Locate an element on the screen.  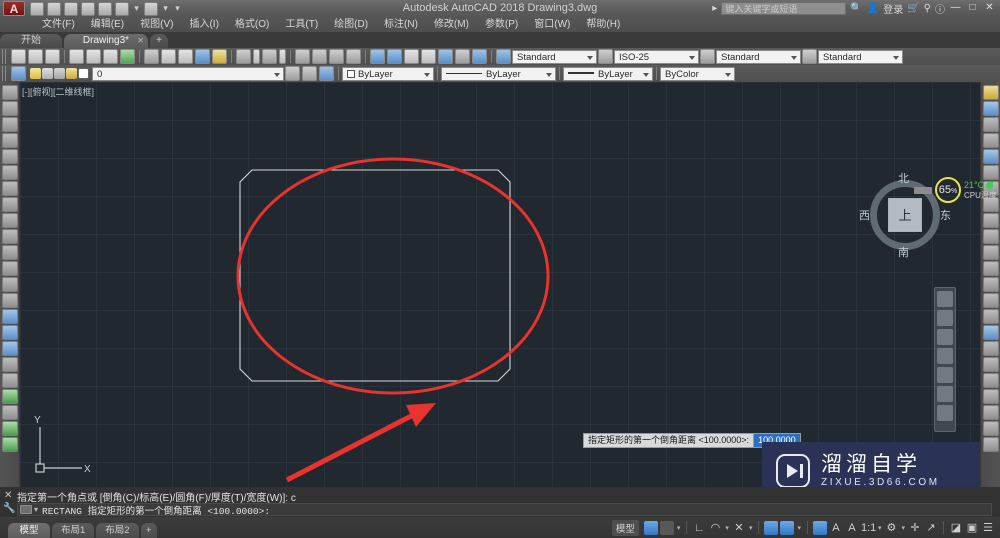
insert-block-icon is located at coordinates (9, 268).